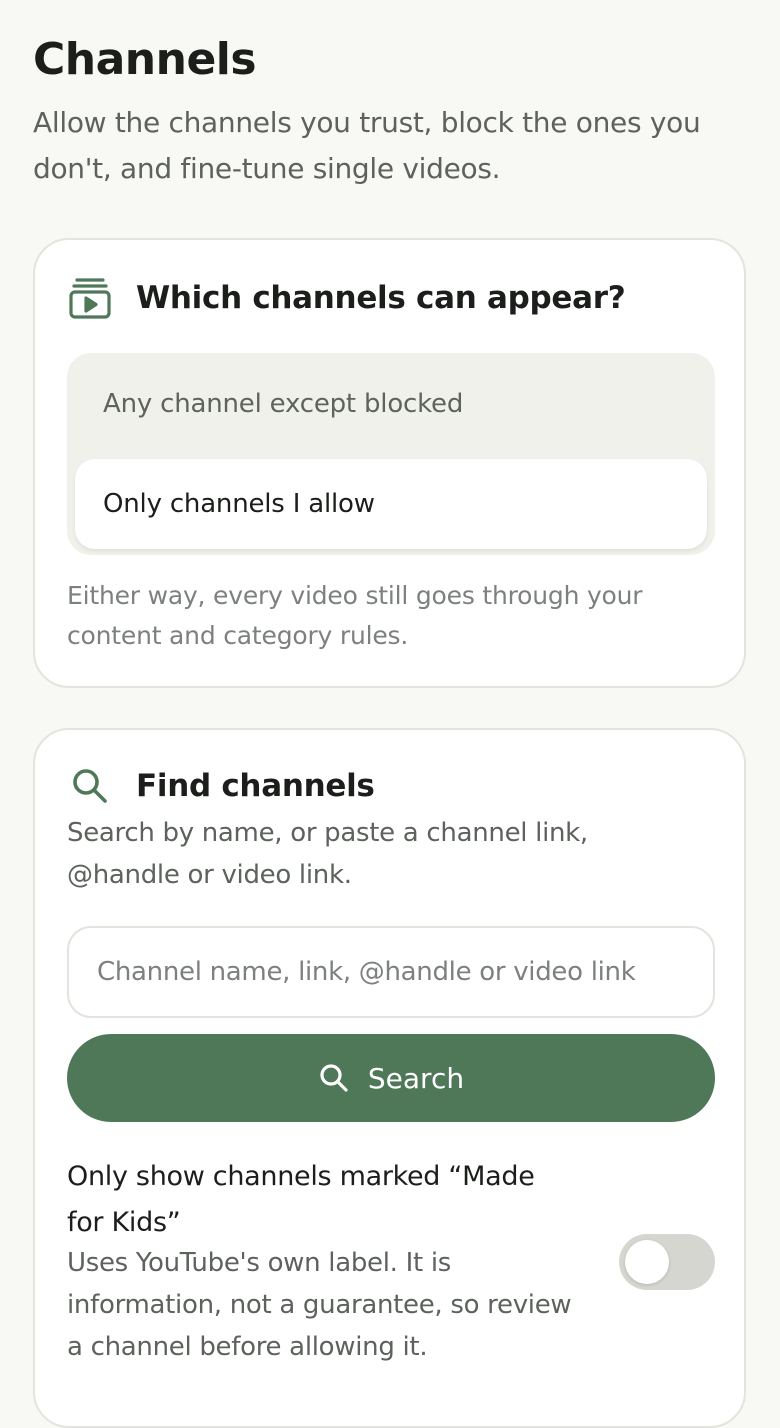 Image resolution: width=780 pixels, height=1428 pixels. I want to click on toggle-knob, so click(647, 1262).